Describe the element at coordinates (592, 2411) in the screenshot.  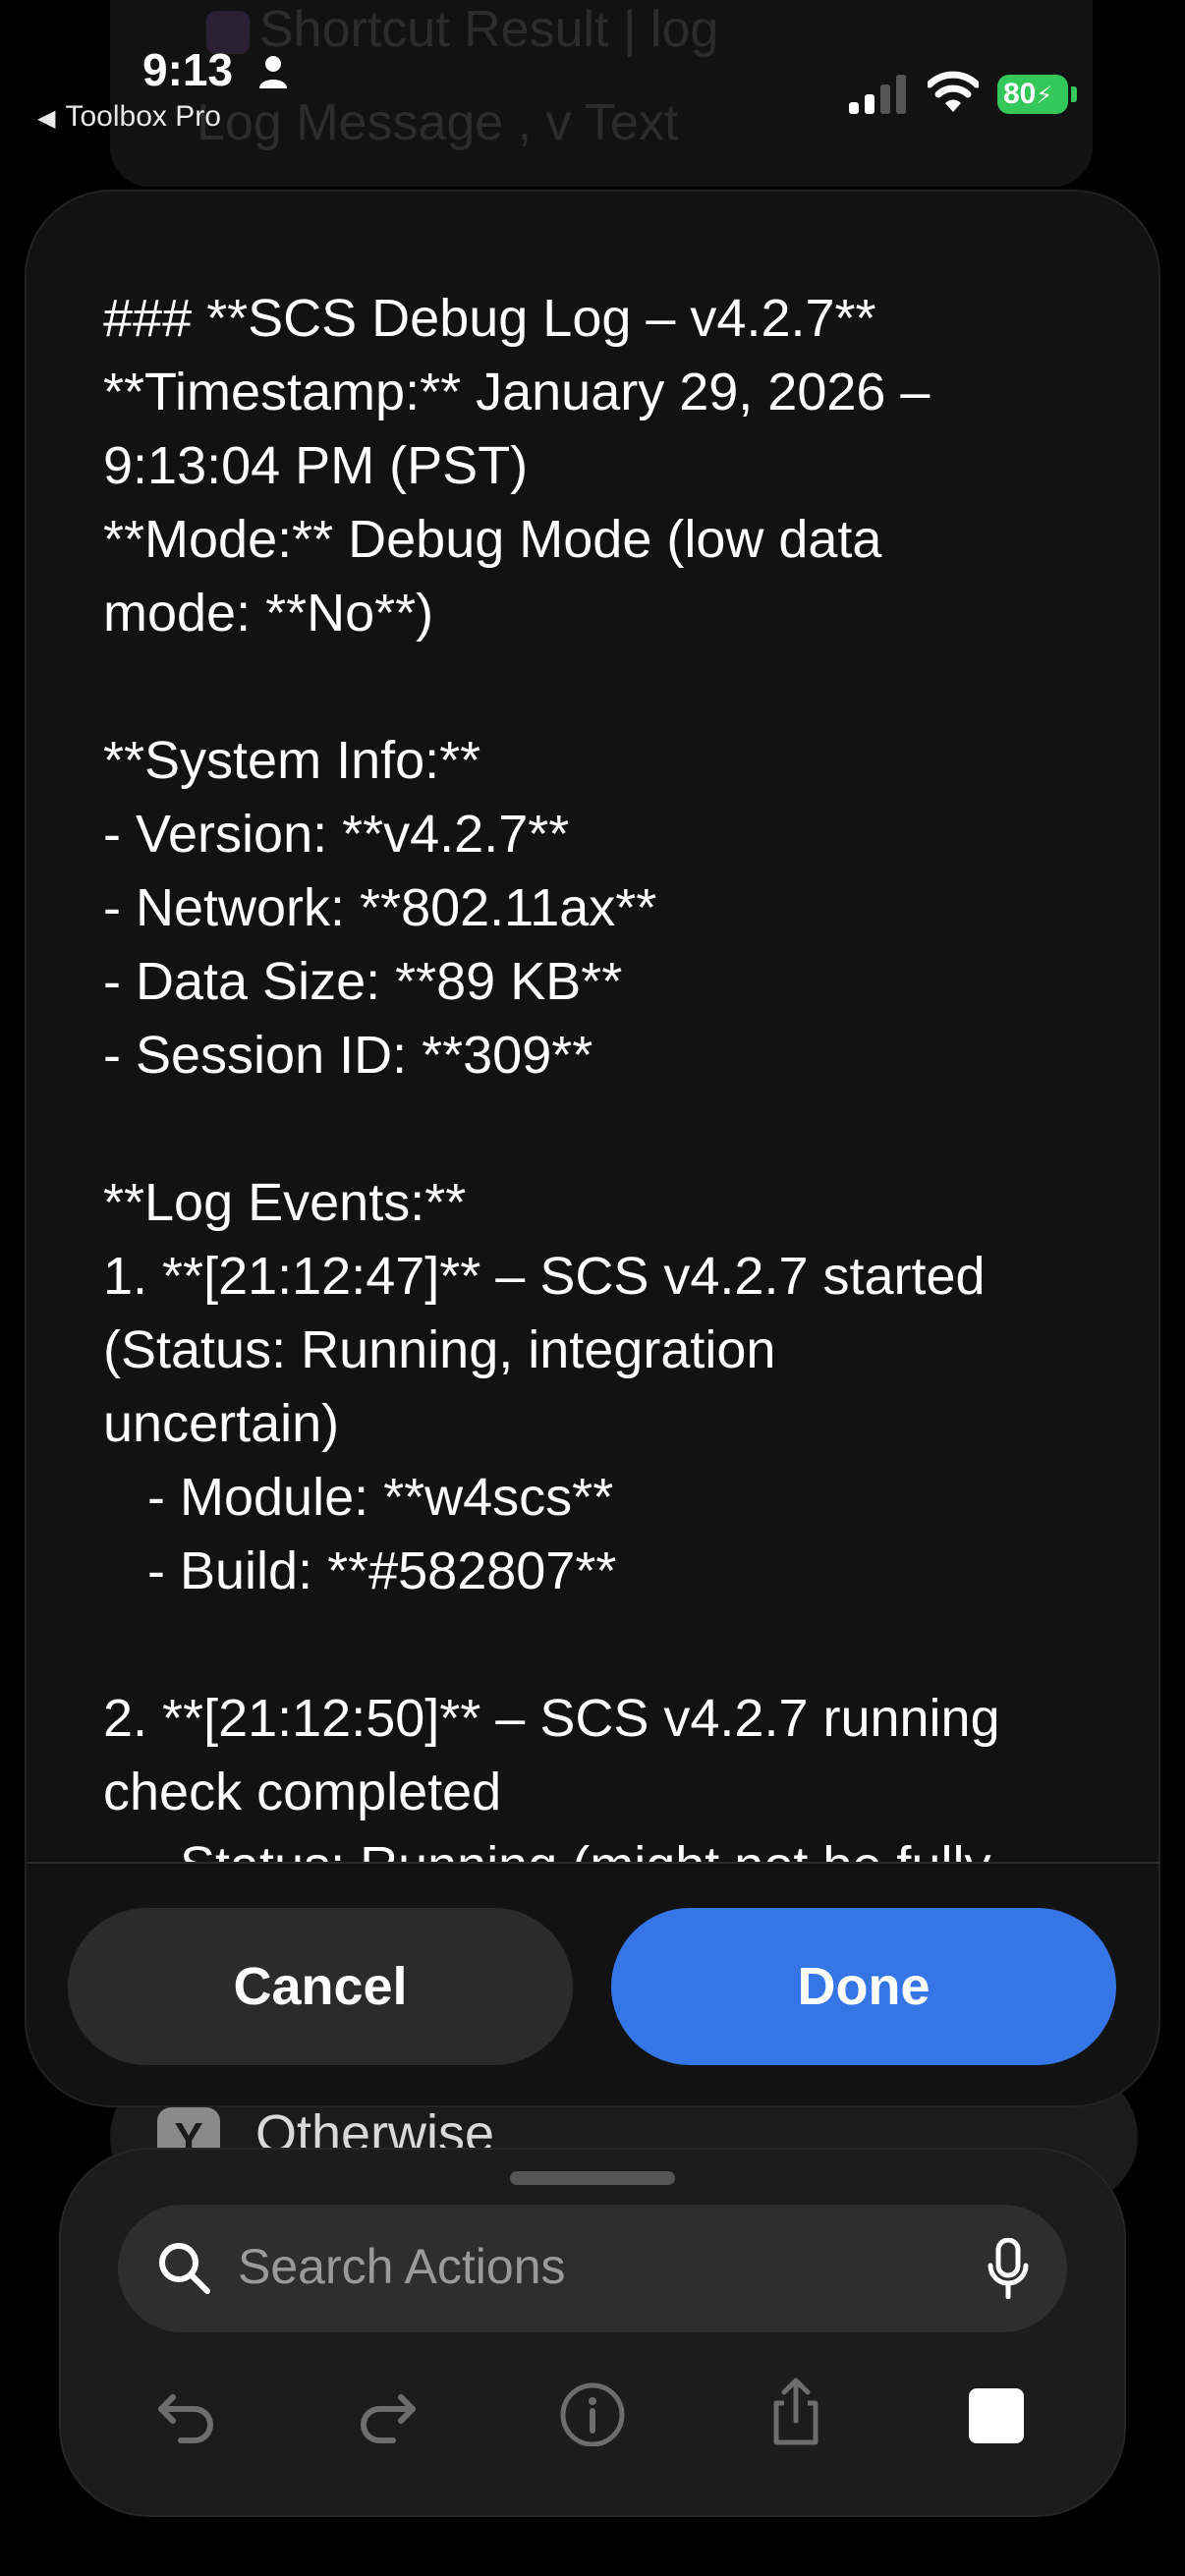
I see `info-icon` at that location.